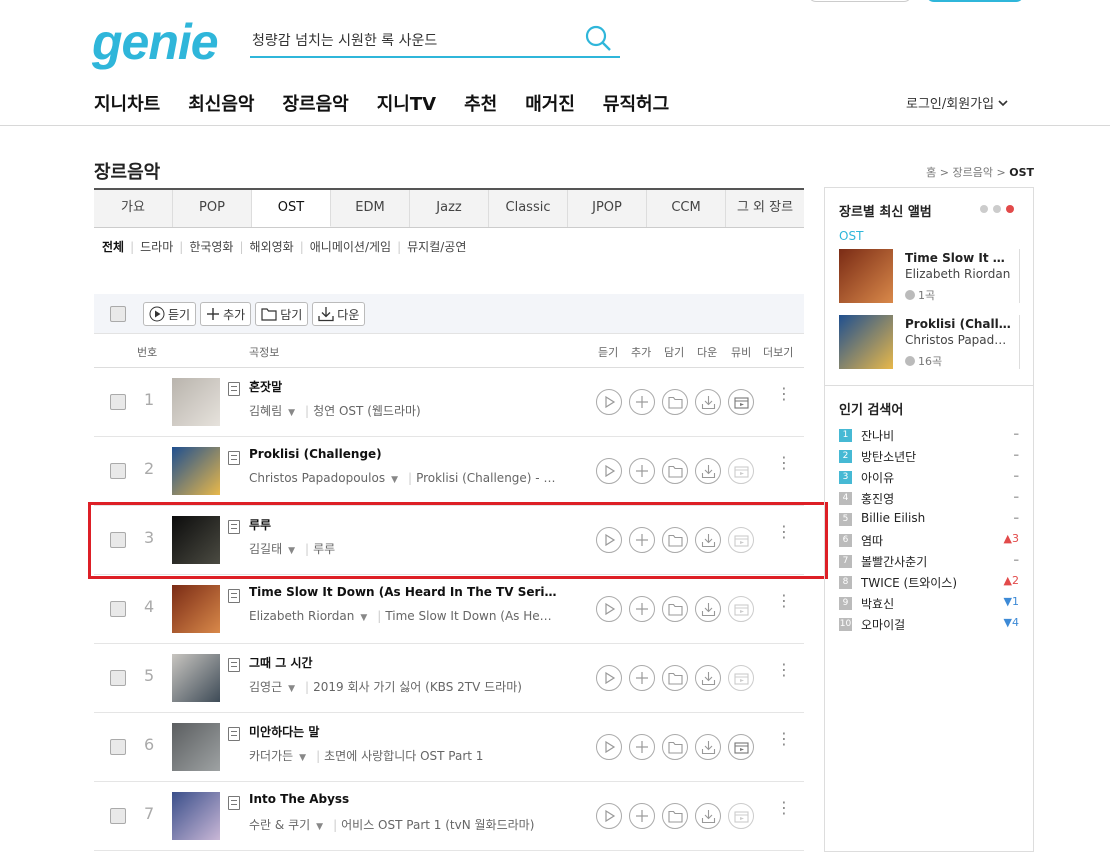 This screenshot has width=1110, height=852. Describe the element at coordinates (404, 662) in the screenshot. I see `song-title: 그때 그 시간` at that location.